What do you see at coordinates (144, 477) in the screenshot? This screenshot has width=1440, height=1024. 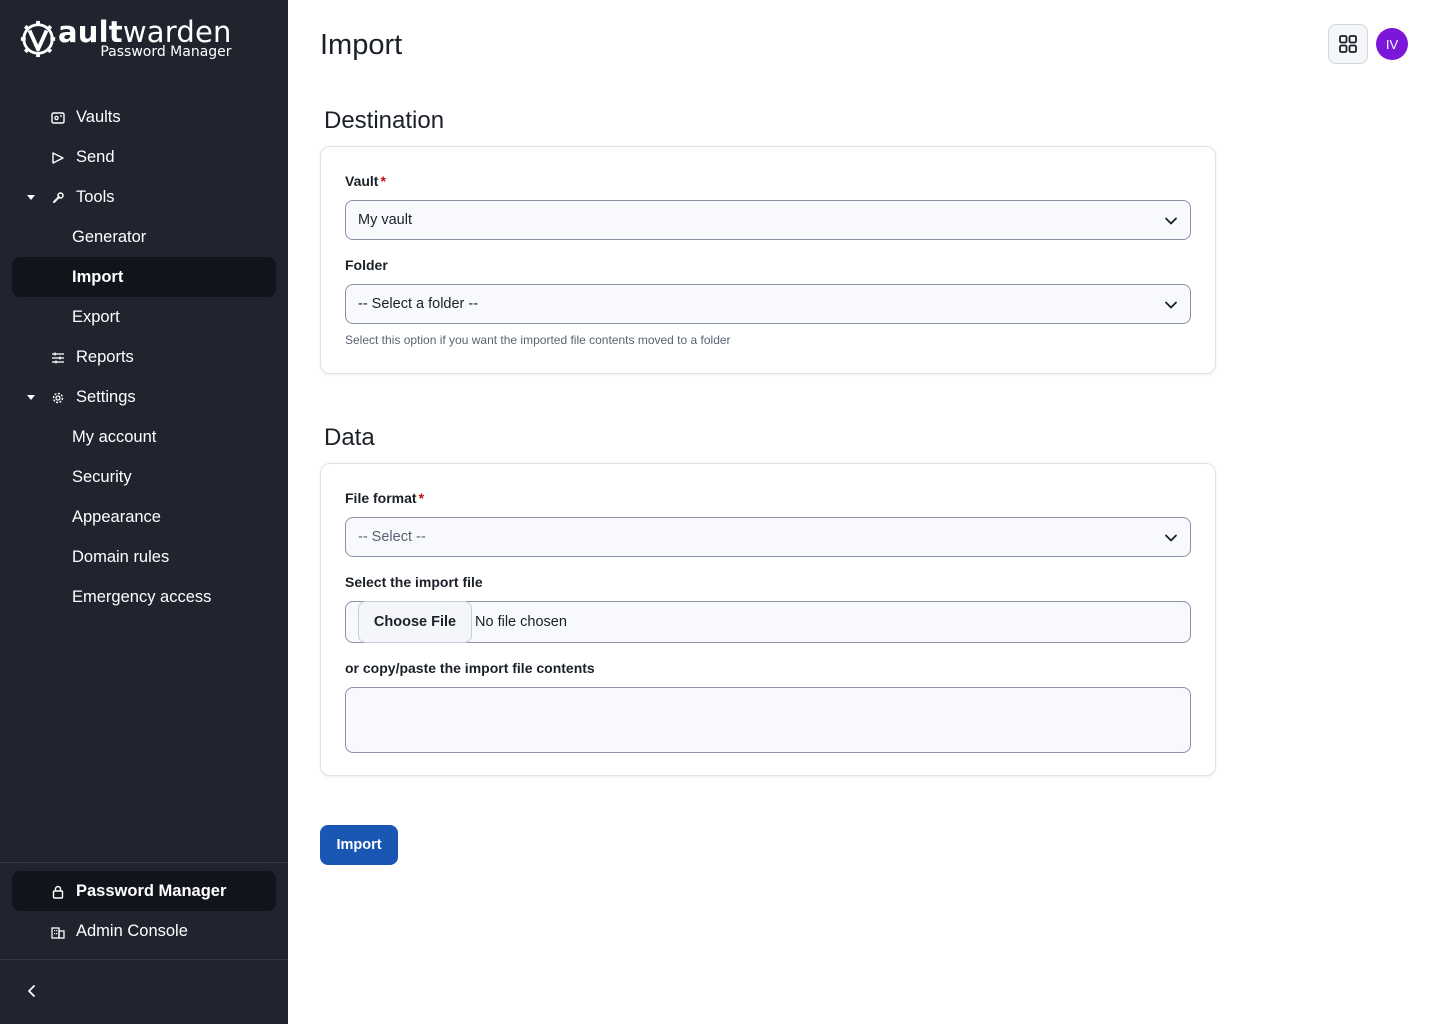 I see `sidebar-item-security: Security` at bounding box center [144, 477].